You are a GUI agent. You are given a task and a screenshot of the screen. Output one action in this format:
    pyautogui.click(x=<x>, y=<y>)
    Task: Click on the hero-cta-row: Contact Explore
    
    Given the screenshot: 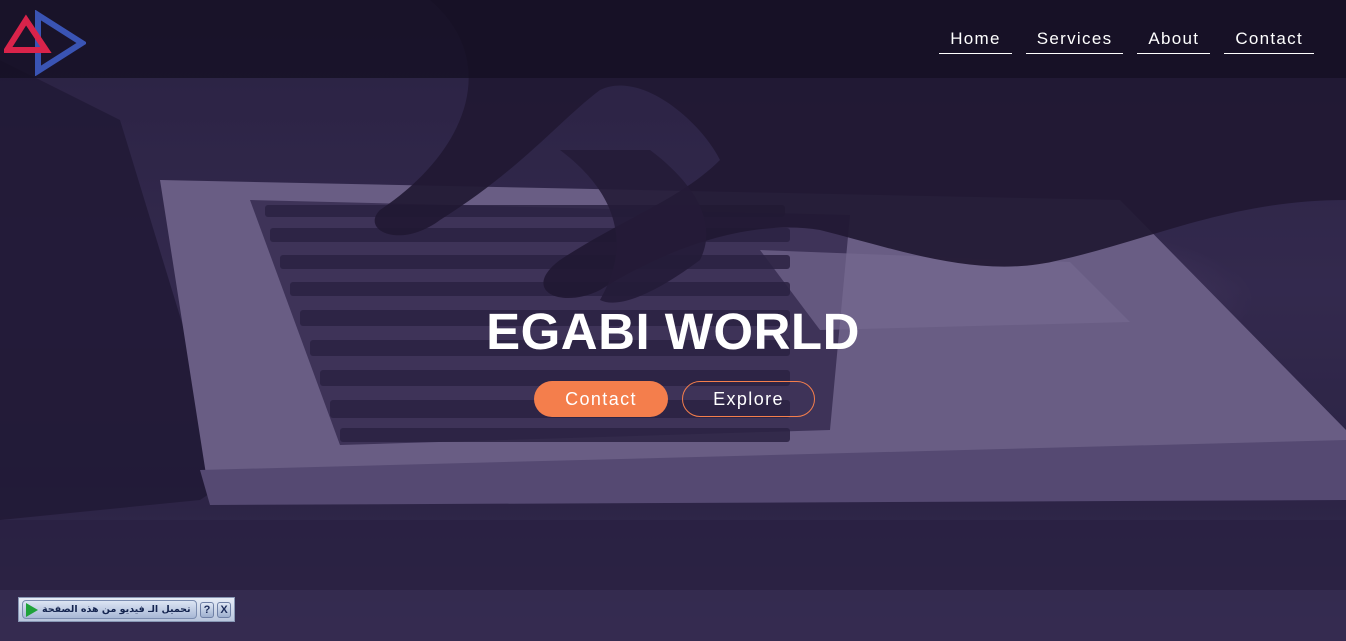 What is the action you would take?
    pyautogui.click(x=674, y=399)
    